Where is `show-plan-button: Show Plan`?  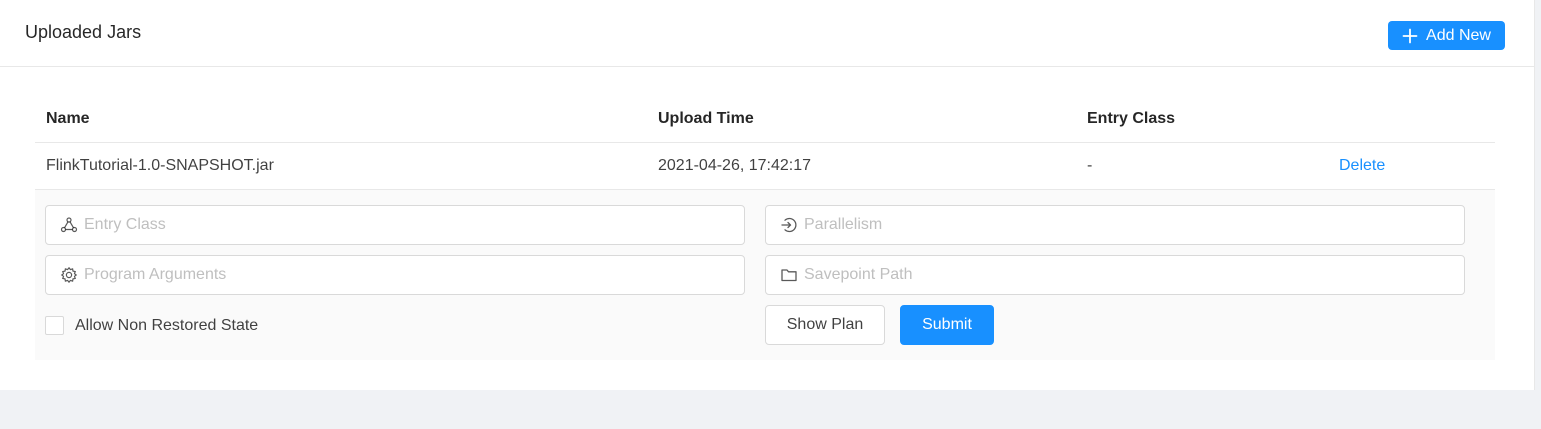 show-plan-button: Show Plan is located at coordinates (825, 325).